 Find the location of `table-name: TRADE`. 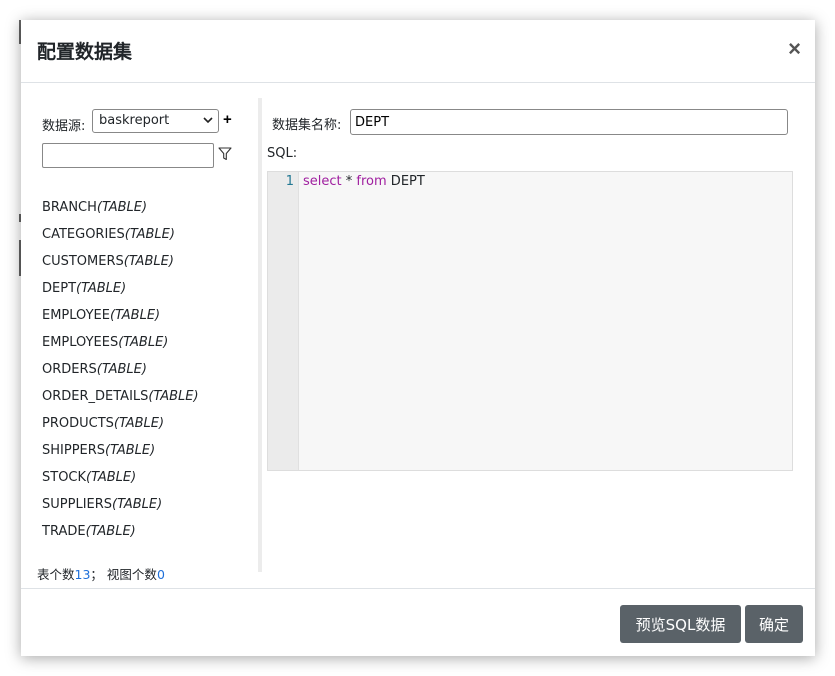

table-name: TRADE is located at coordinates (64, 531).